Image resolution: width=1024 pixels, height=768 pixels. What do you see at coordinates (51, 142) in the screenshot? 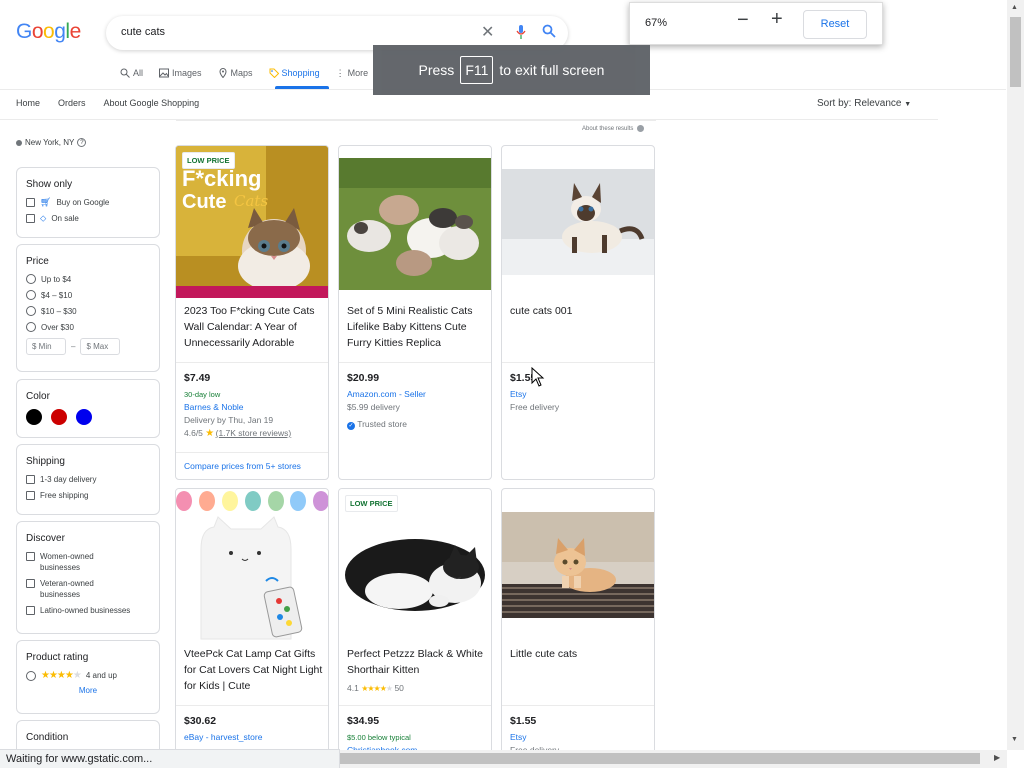
I see `location: New York, NY ?` at bounding box center [51, 142].